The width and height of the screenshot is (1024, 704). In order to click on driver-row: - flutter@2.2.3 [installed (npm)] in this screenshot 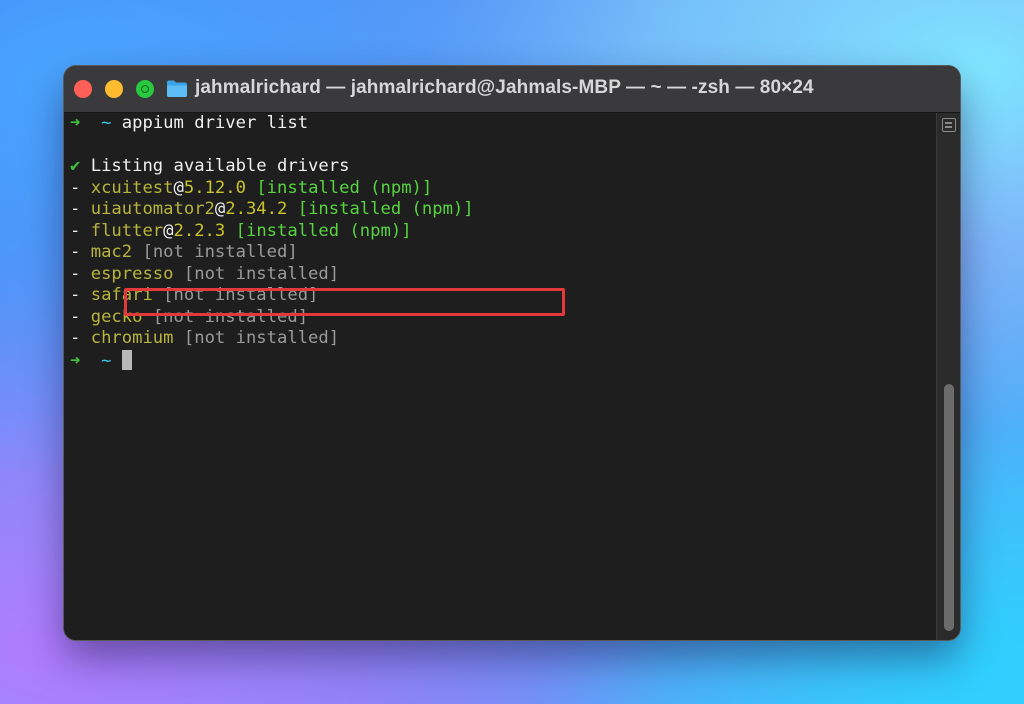, I will do `click(241, 232)`.